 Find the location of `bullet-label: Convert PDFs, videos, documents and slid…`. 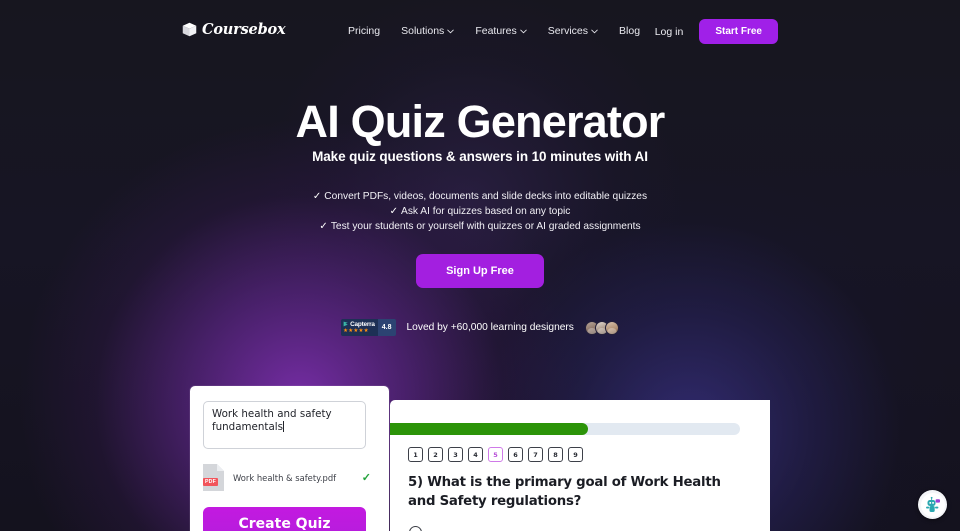

bullet-label: Convert PDFs, videos, documents and slid… is located at coordinates (486, 196).